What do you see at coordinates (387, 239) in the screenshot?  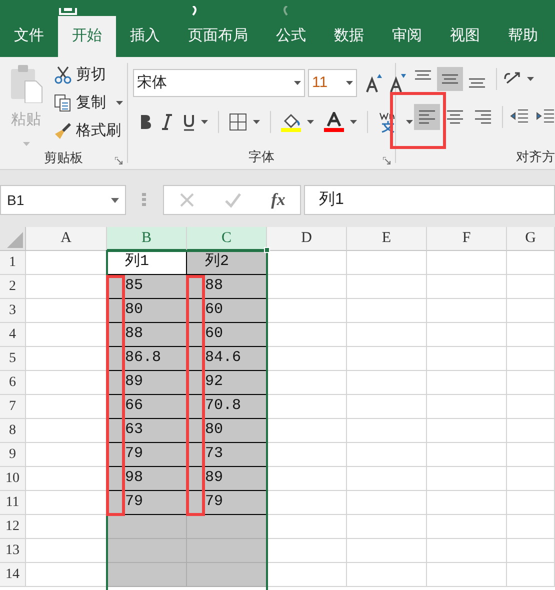 I see `column-header: E` at bounding box center [387, 239].